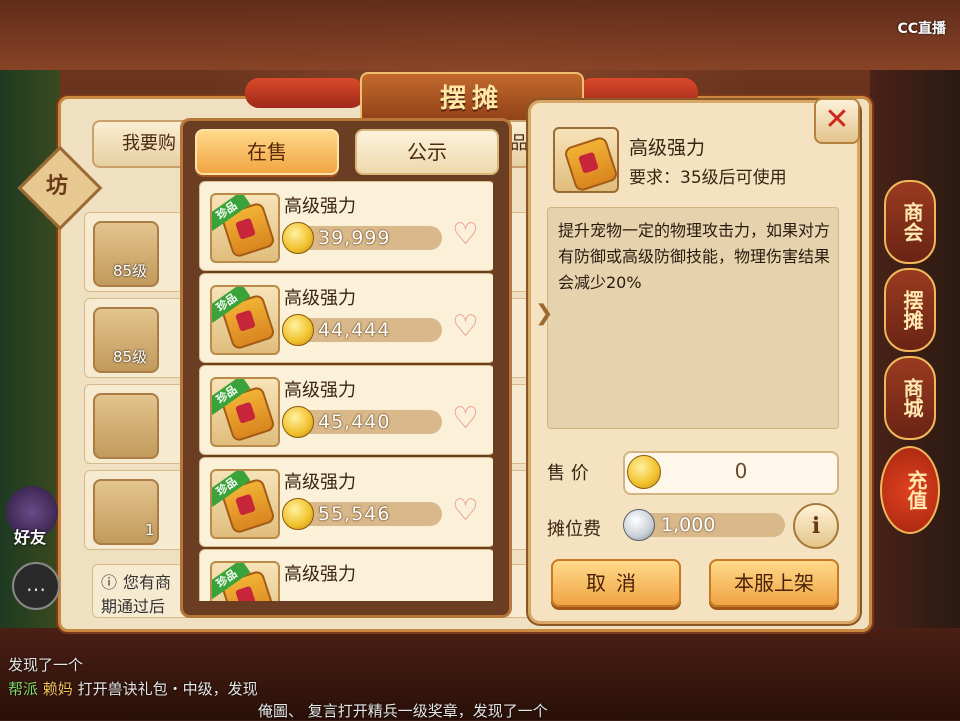  I want to click on silver-coin-icon, so click(639, 525).